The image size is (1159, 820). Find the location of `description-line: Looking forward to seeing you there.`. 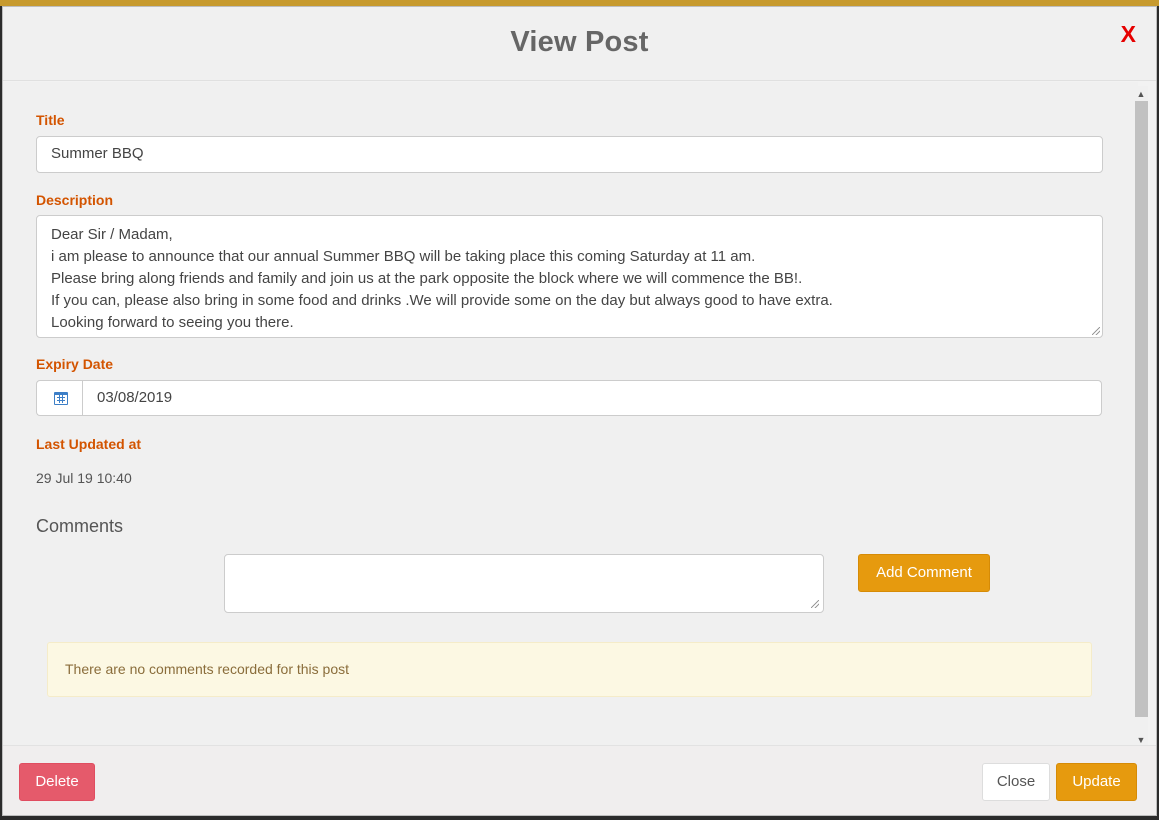

description-line: Looking forward to seeing you there. is located at coordinates (172, 322).